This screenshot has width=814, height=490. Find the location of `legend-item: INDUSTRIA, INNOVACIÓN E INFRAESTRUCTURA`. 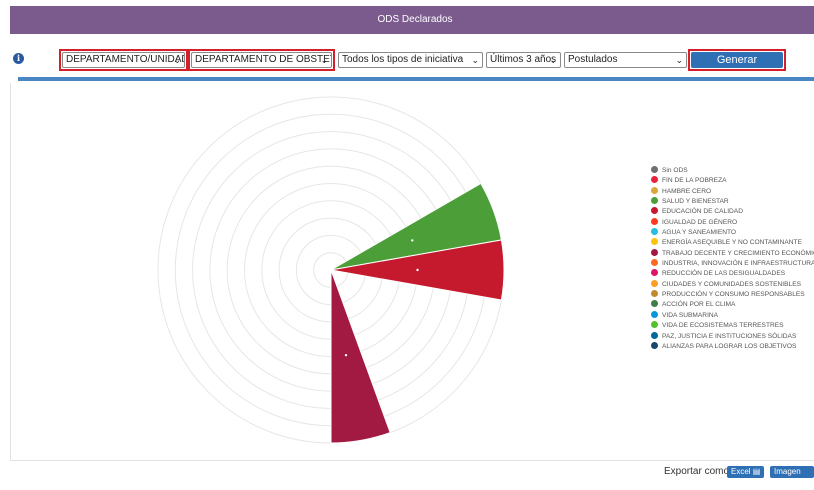

legend-item: INDUSTRIA, INNOVACIÓN E INFRAESTRUCTURA is located at coordinates (732, 264).